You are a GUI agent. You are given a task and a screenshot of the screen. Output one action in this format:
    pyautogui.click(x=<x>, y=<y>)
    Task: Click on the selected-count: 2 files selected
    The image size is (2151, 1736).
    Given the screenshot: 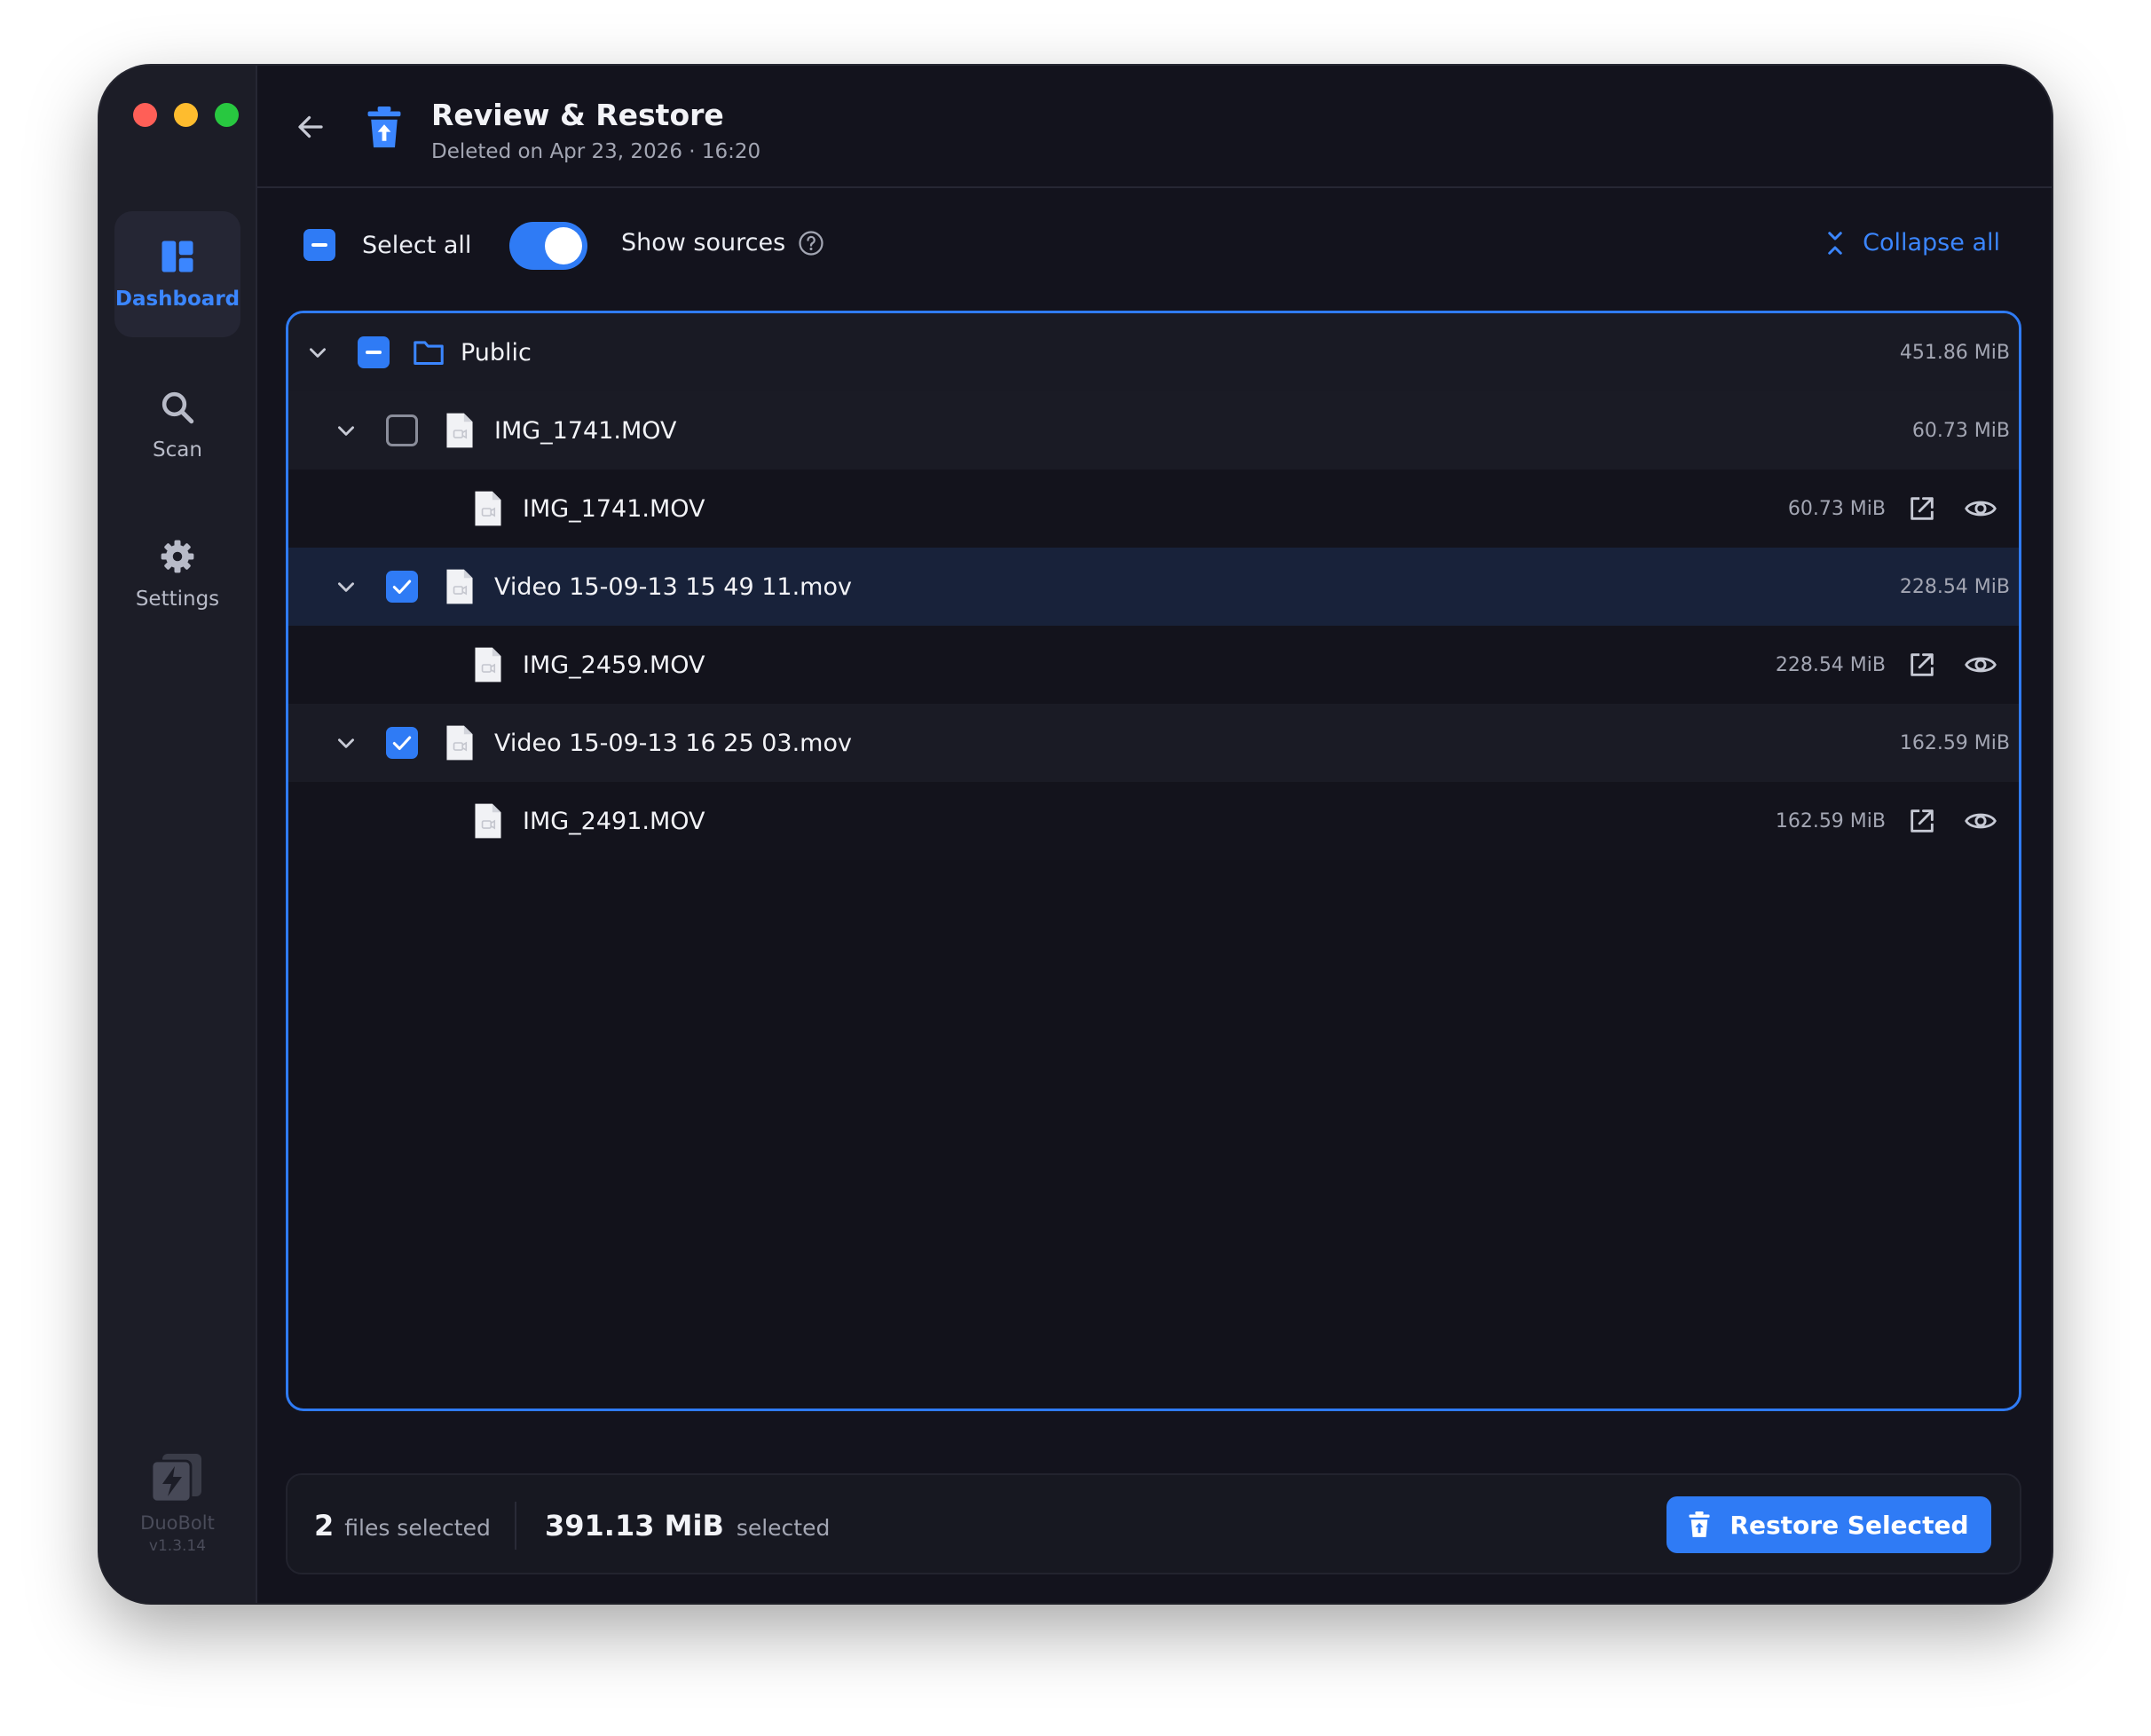 What is the action you would take?
    pyautogui.click(x=402, y=1526)
    